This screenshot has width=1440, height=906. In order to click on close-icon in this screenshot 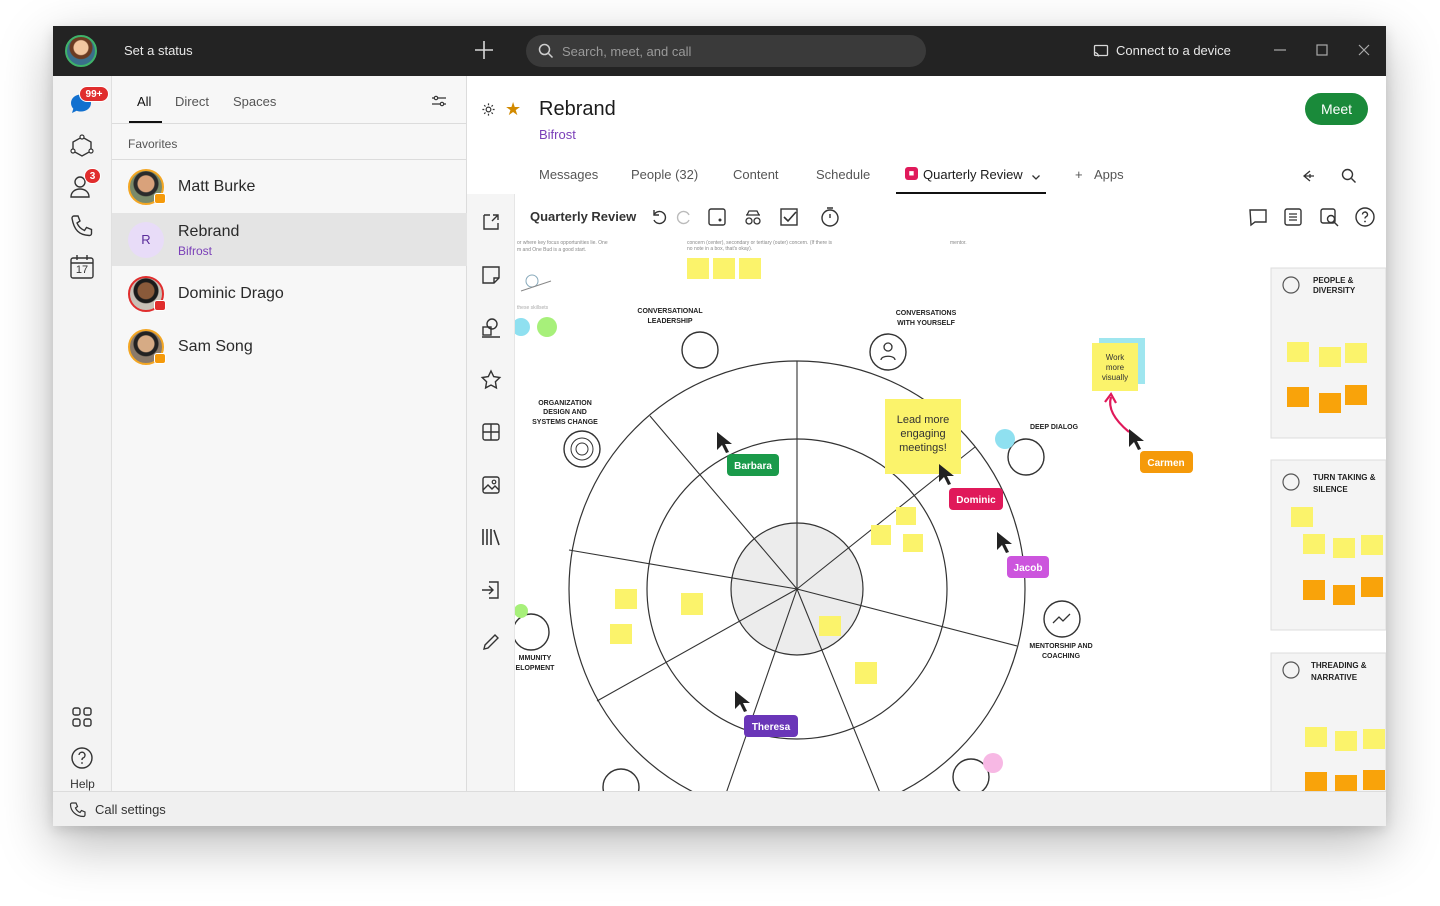, I will do `click(1364, 50)`.